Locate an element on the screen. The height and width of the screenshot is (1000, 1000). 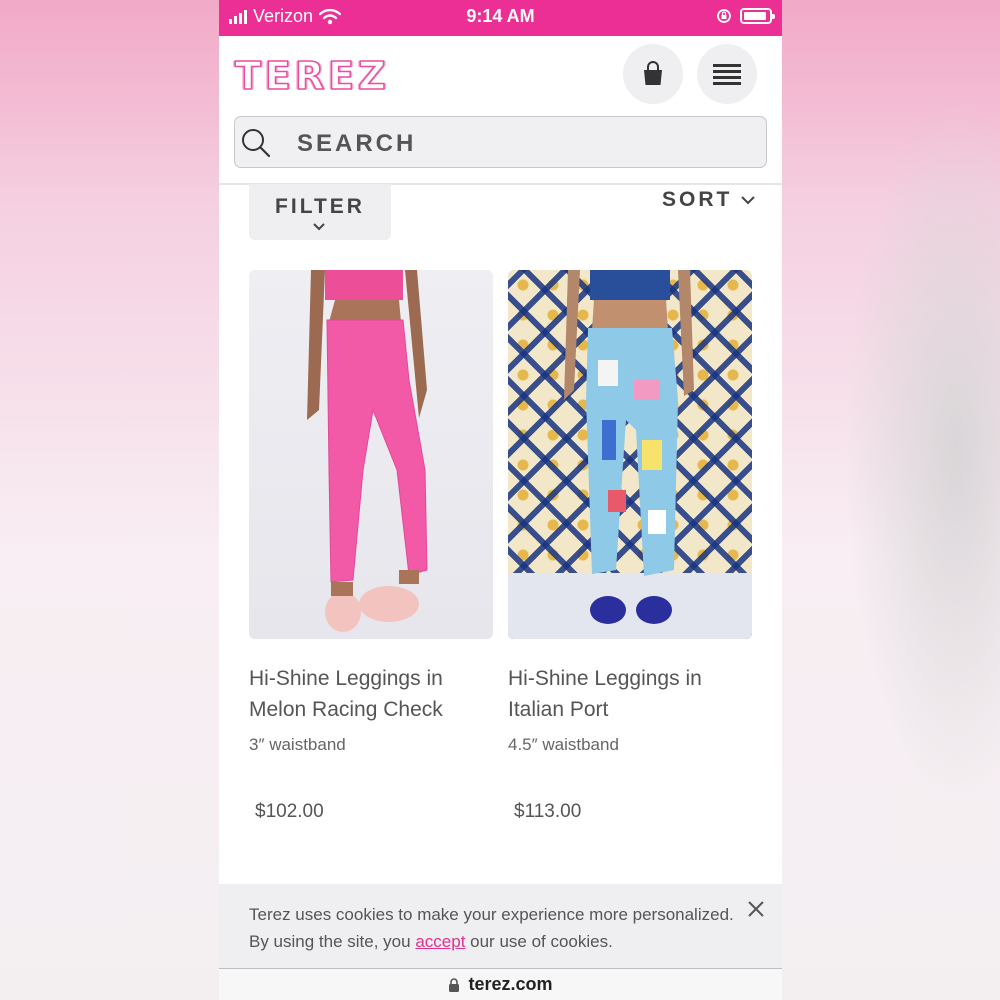
cookie-text-after: our use of cookies. is located at coordinates (539, 941).